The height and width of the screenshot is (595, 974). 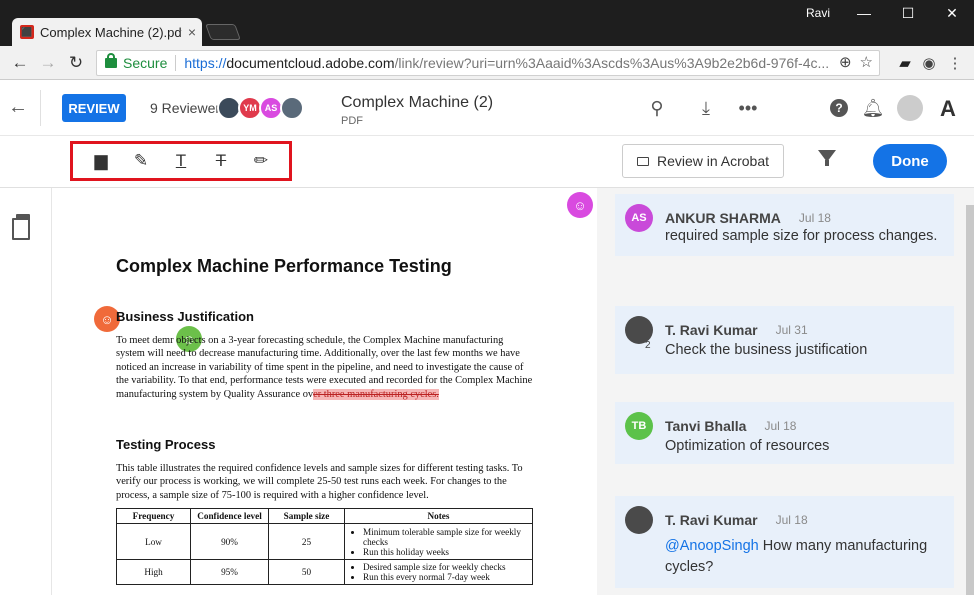 What do you see at coordinates (908, 13) in the screenshot?
I see `maximize-icon: ☐` at bounding box center [908, 13].